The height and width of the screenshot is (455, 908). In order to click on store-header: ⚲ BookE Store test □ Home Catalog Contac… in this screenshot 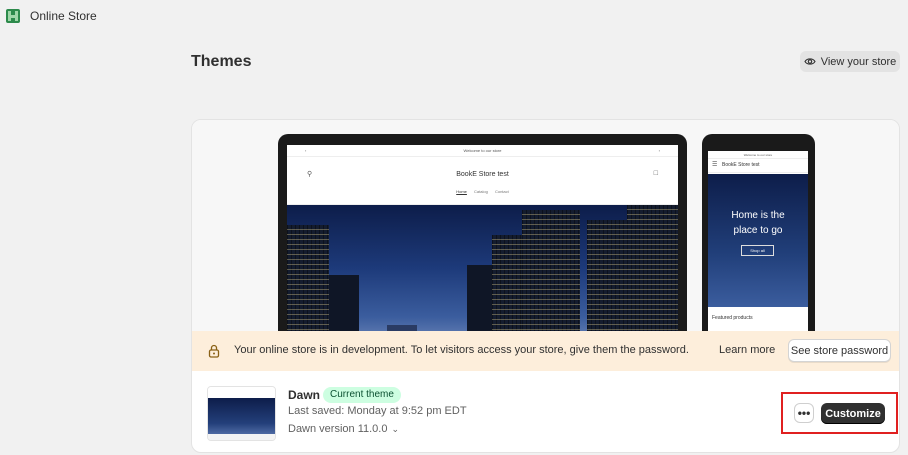, I will do `click(482, 181)`.